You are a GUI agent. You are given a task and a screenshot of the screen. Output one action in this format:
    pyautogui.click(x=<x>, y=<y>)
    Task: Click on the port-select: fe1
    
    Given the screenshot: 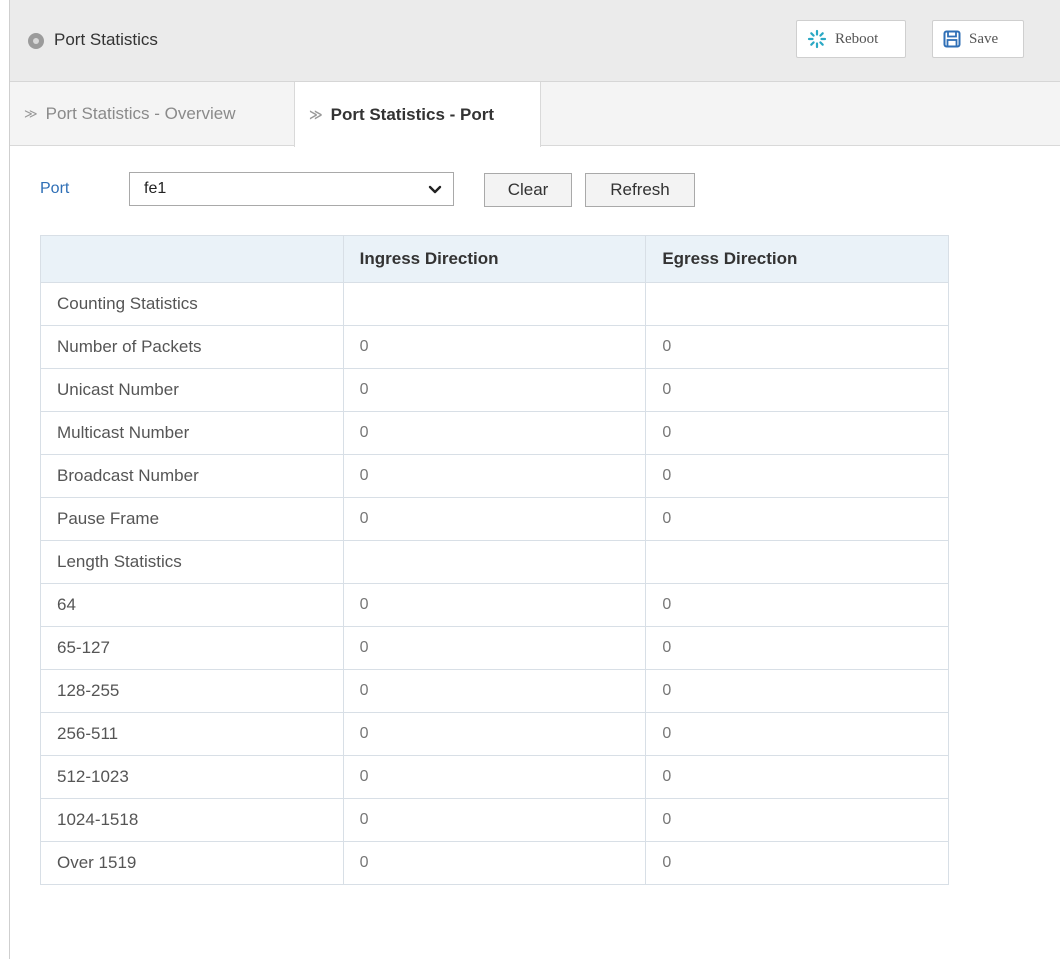 What is the action you would take?
    pyautogui.click(x=291, y=189)
    